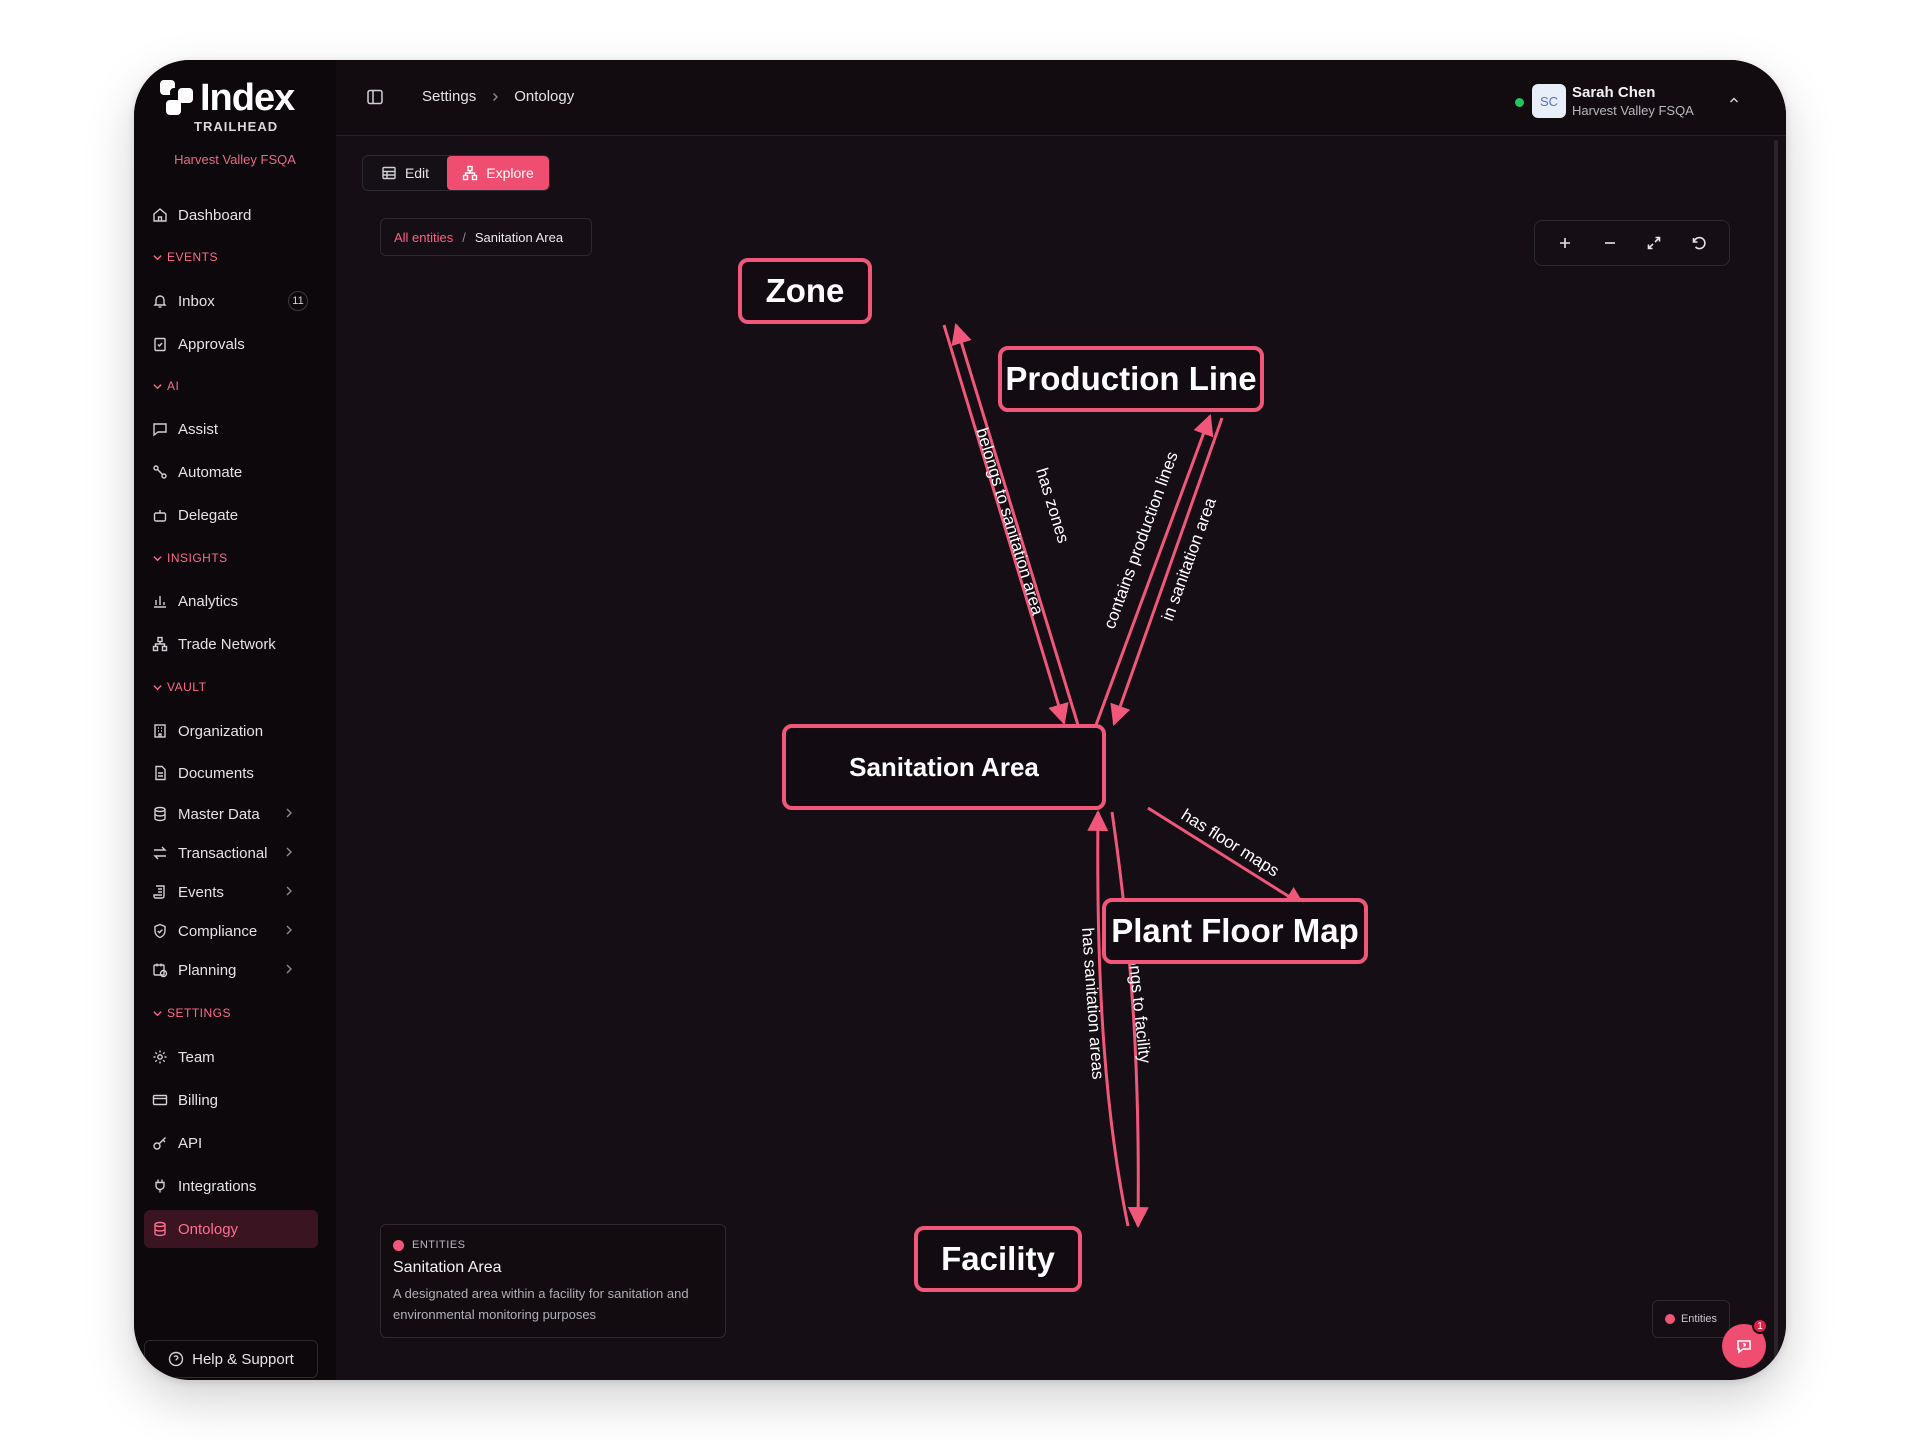  I want to click on org-name: Harvest Valley FSQA, so click(235, 159).